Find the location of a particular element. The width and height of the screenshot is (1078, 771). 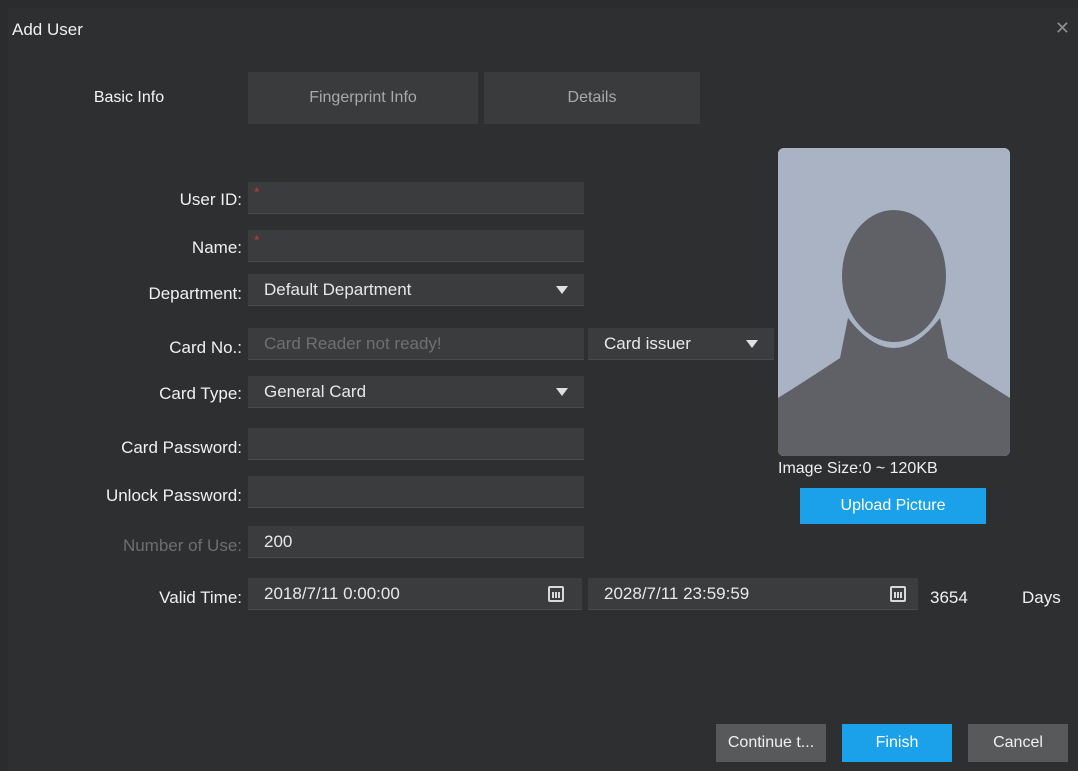

unlock-password-input is located at coordinates (416, 492).